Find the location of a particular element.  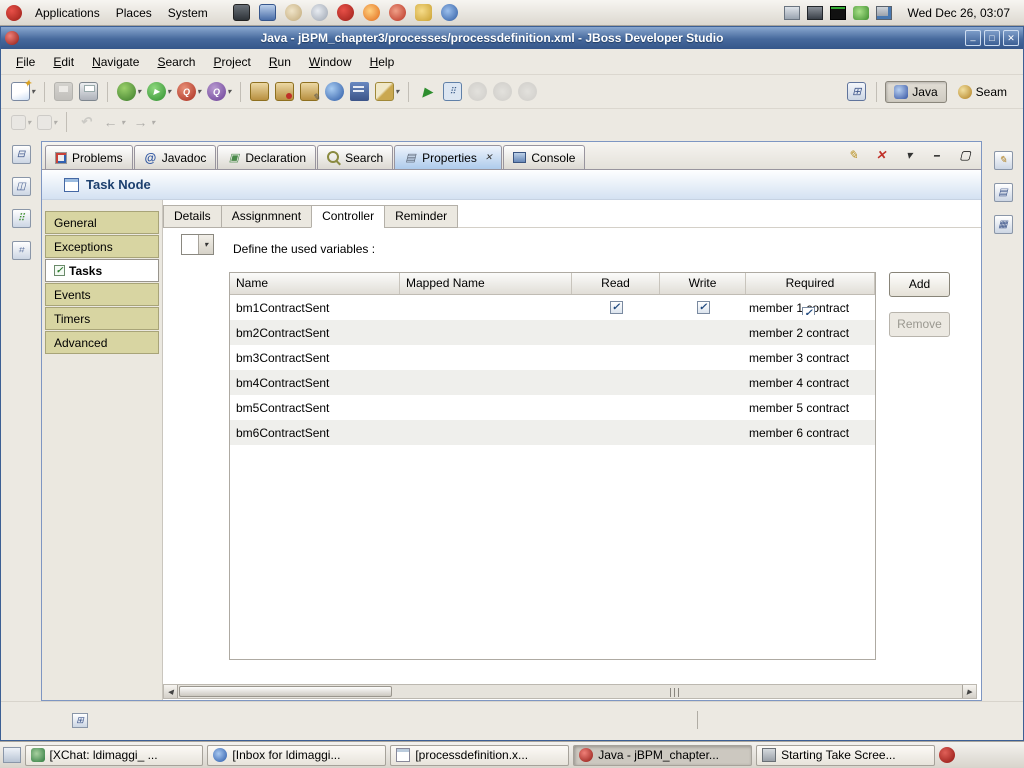

system-menu: System is located at coordinates (188, 13).